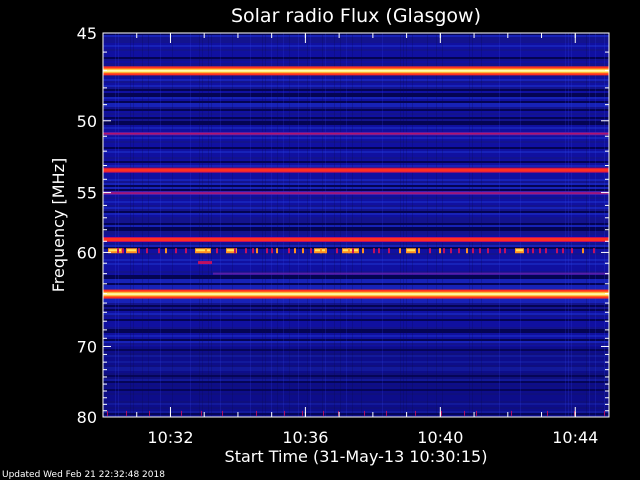 The width and height of the screenshot is (640, 480). What do you see at coordinates (87, 33) in the screenshot?
I see `y-tick-label: 45` at bounding box center [87, 33].